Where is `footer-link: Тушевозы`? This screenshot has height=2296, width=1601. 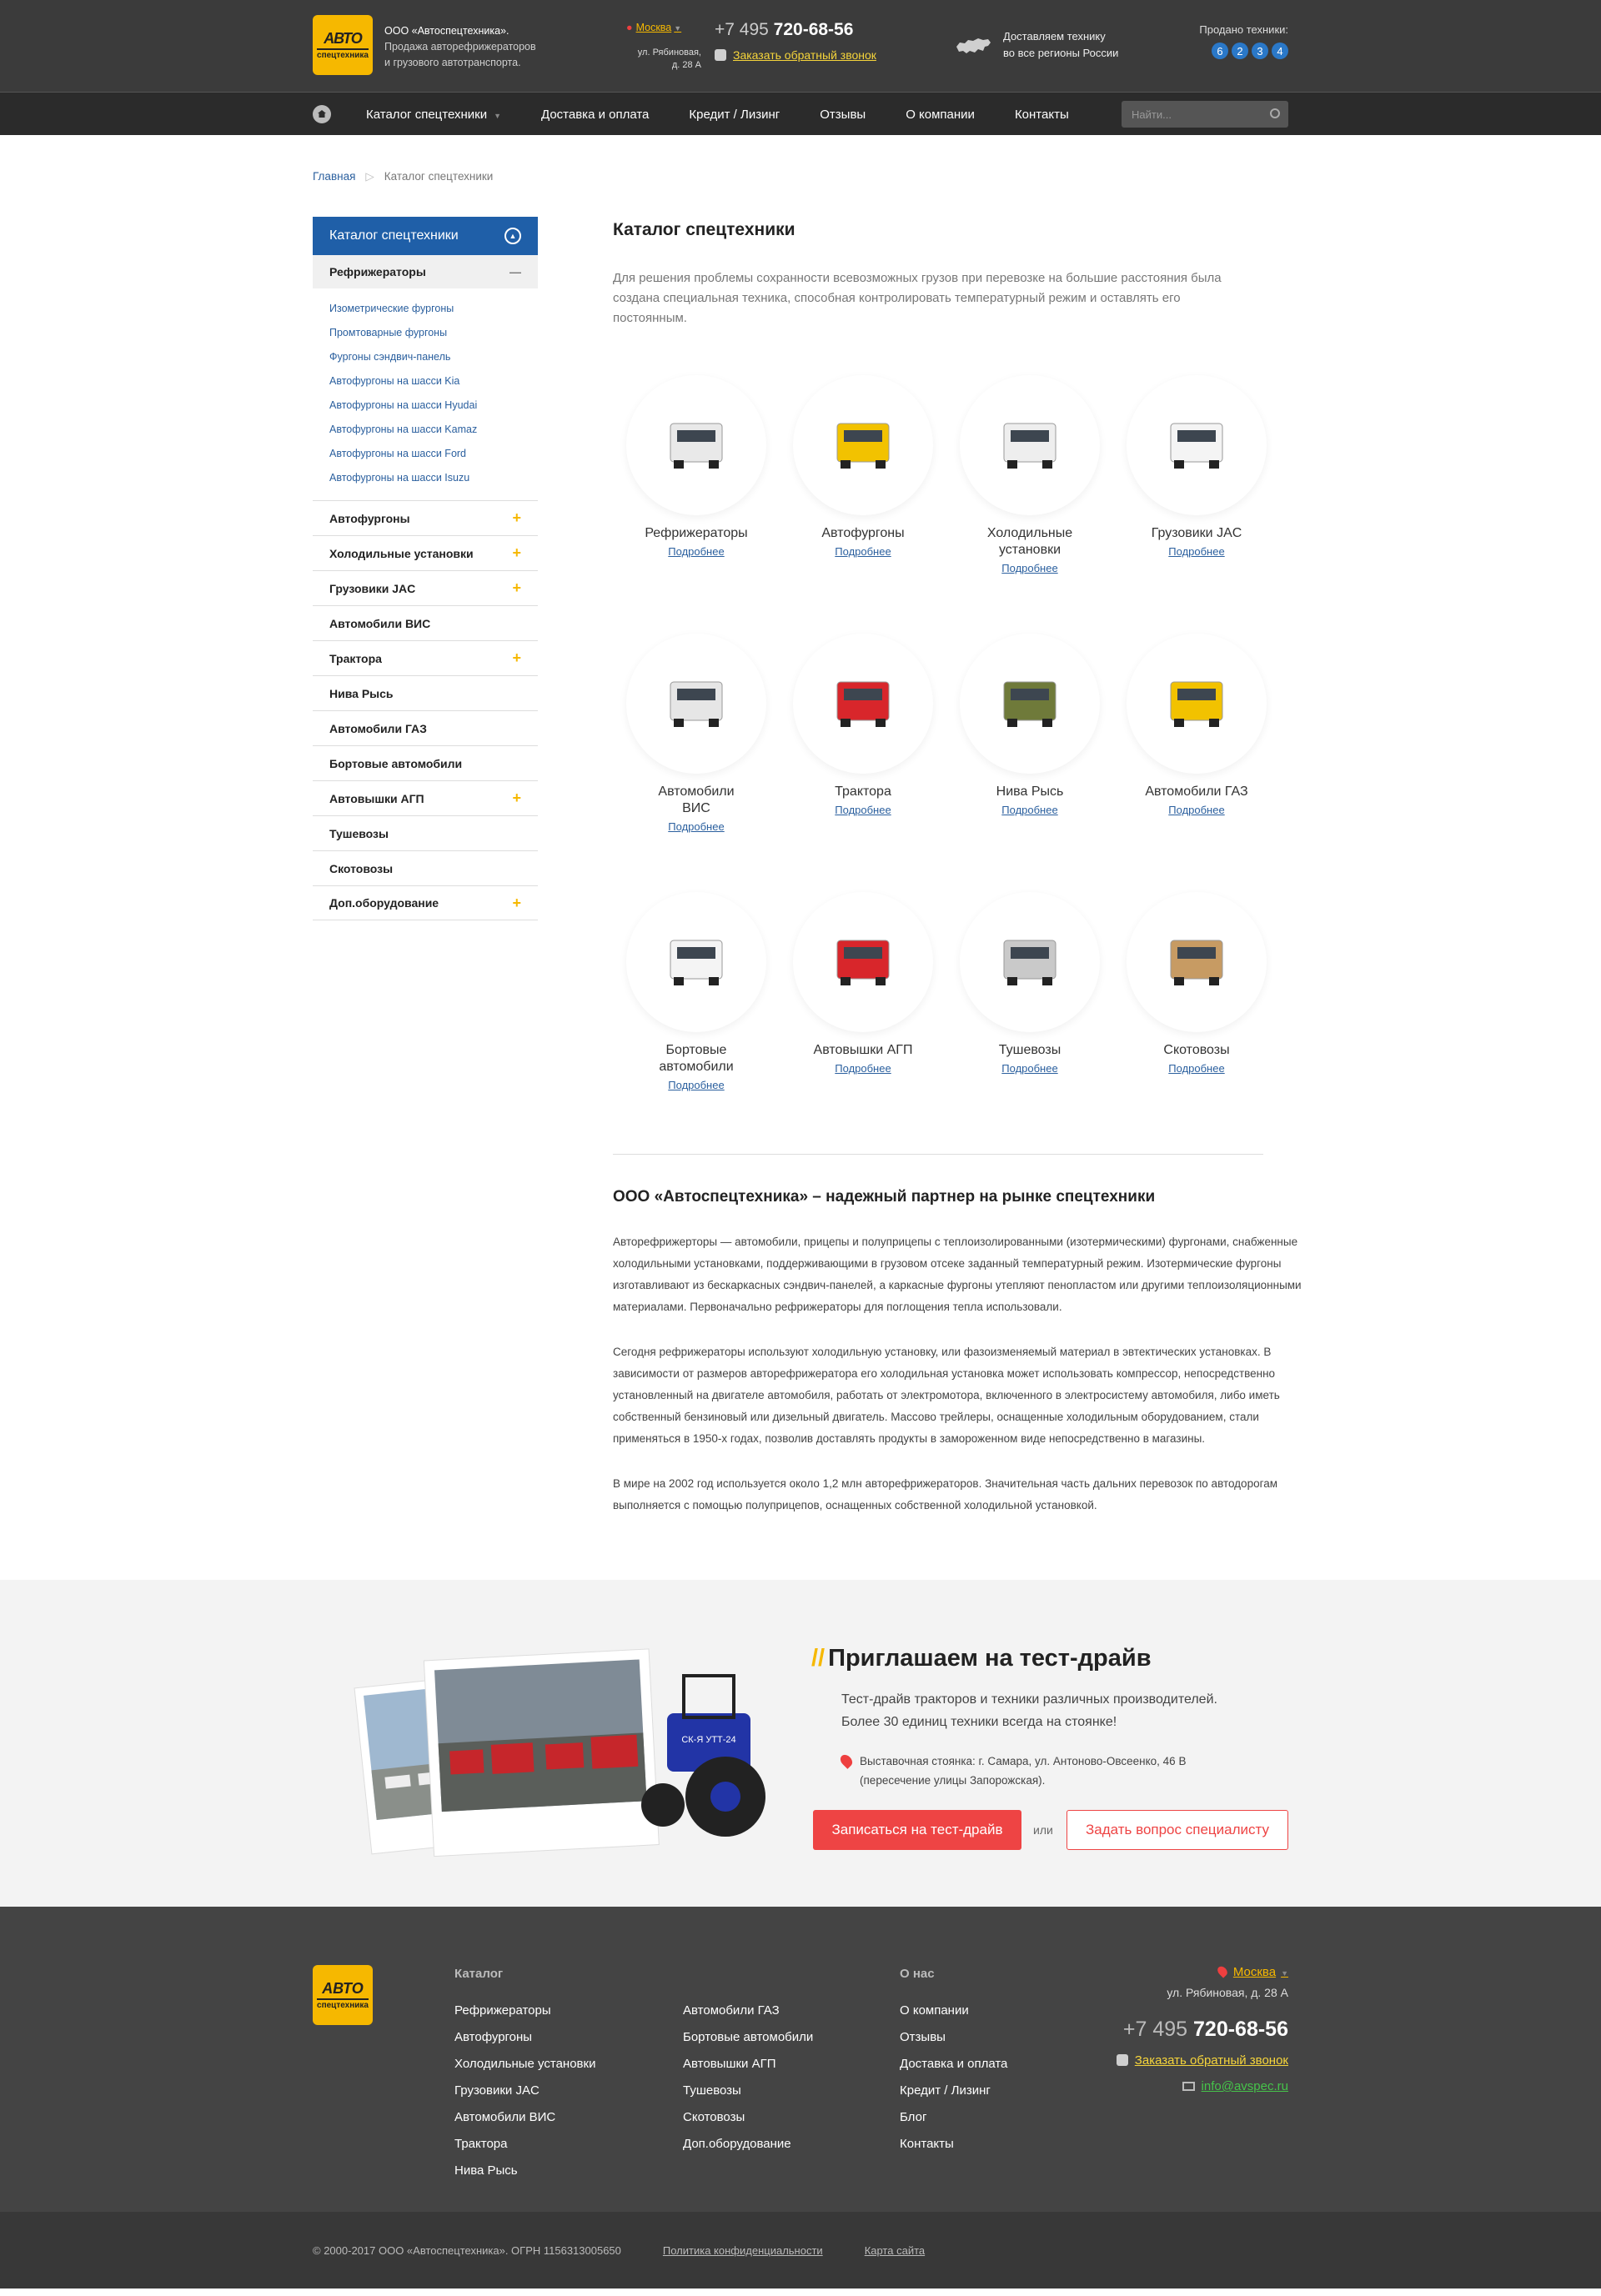
footer-link: Тушевозы is located at coordinates (748, 2091).